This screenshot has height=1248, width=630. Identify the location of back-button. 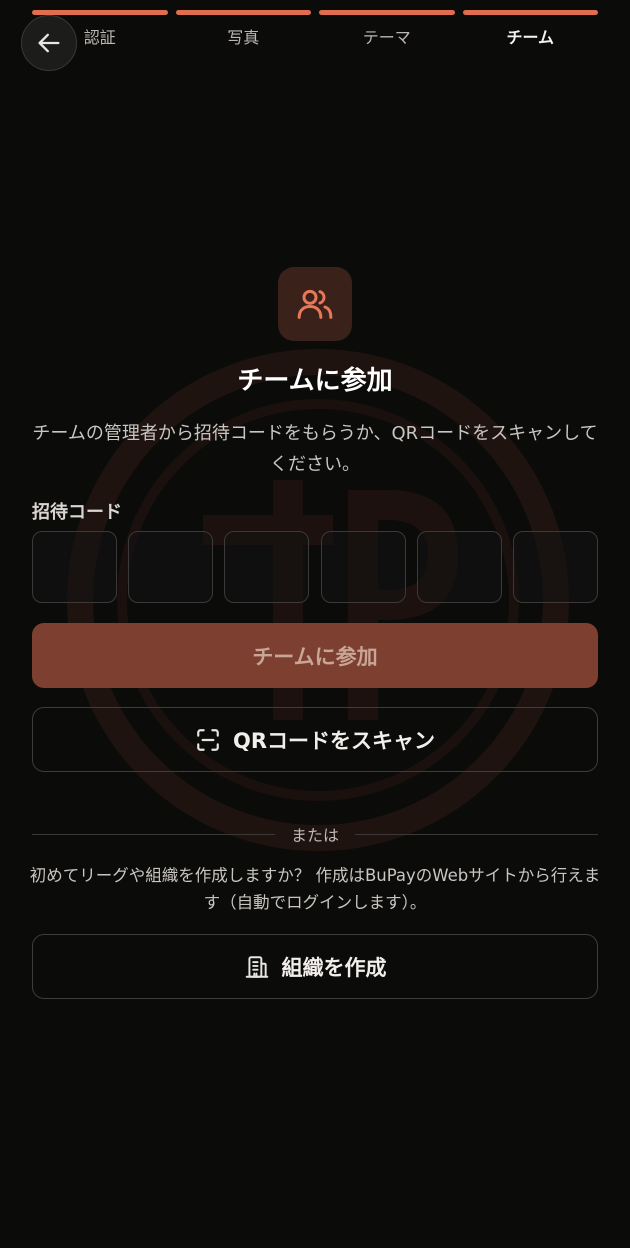
(49, 43).